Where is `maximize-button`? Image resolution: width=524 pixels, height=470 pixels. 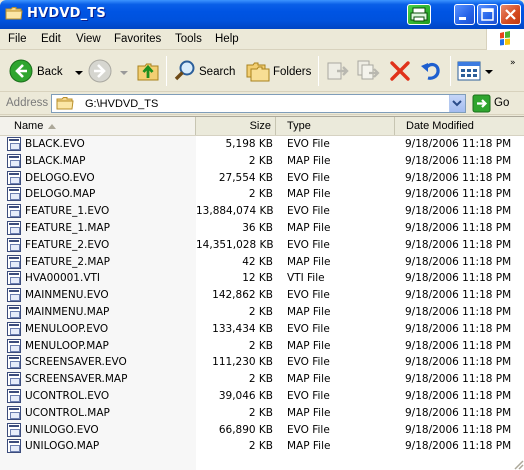
maximize-button is located at coordinates (487, 14).